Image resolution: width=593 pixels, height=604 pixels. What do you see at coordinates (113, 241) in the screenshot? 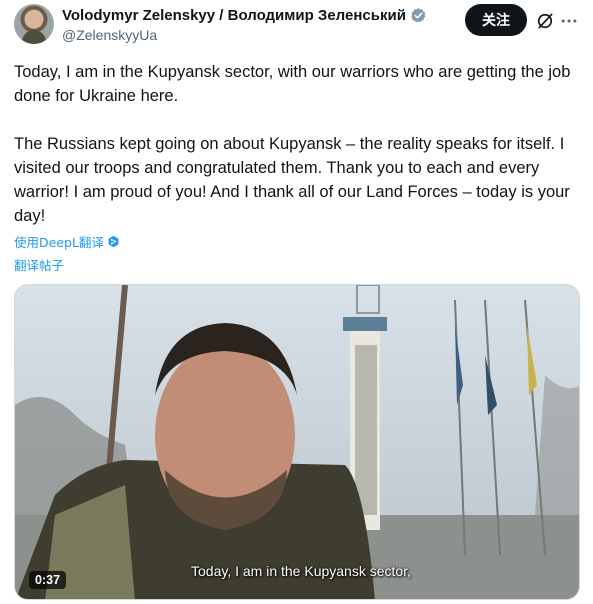
I see `deepl-icon` at bounding box center [113, 241].